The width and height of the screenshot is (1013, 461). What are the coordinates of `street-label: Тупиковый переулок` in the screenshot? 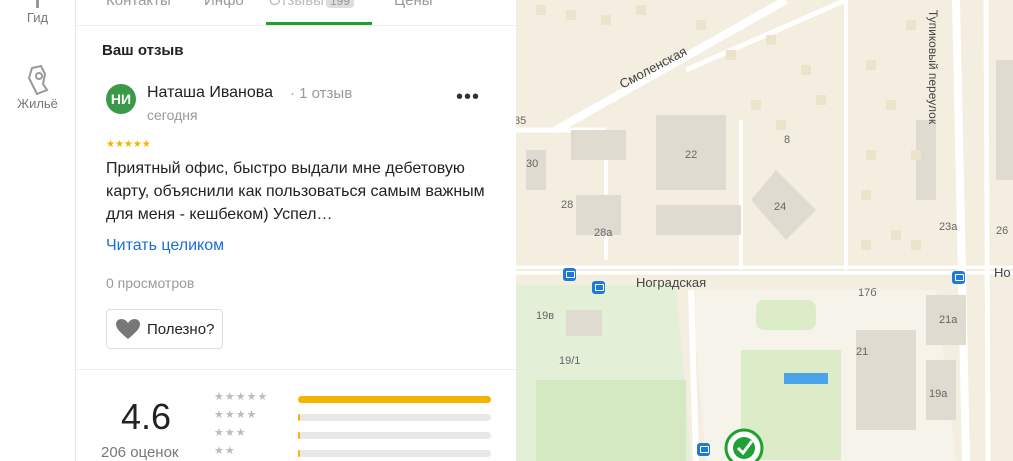 It's located at (933, 67).